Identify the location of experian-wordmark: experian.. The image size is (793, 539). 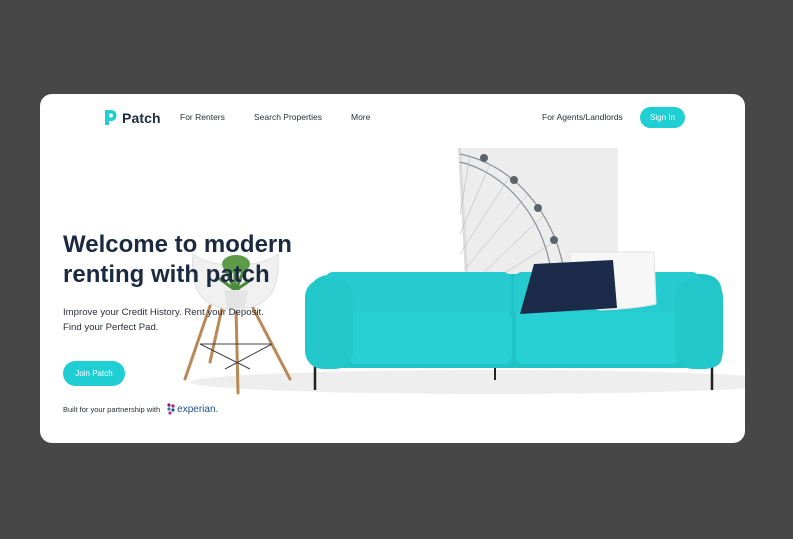
(198, 409).